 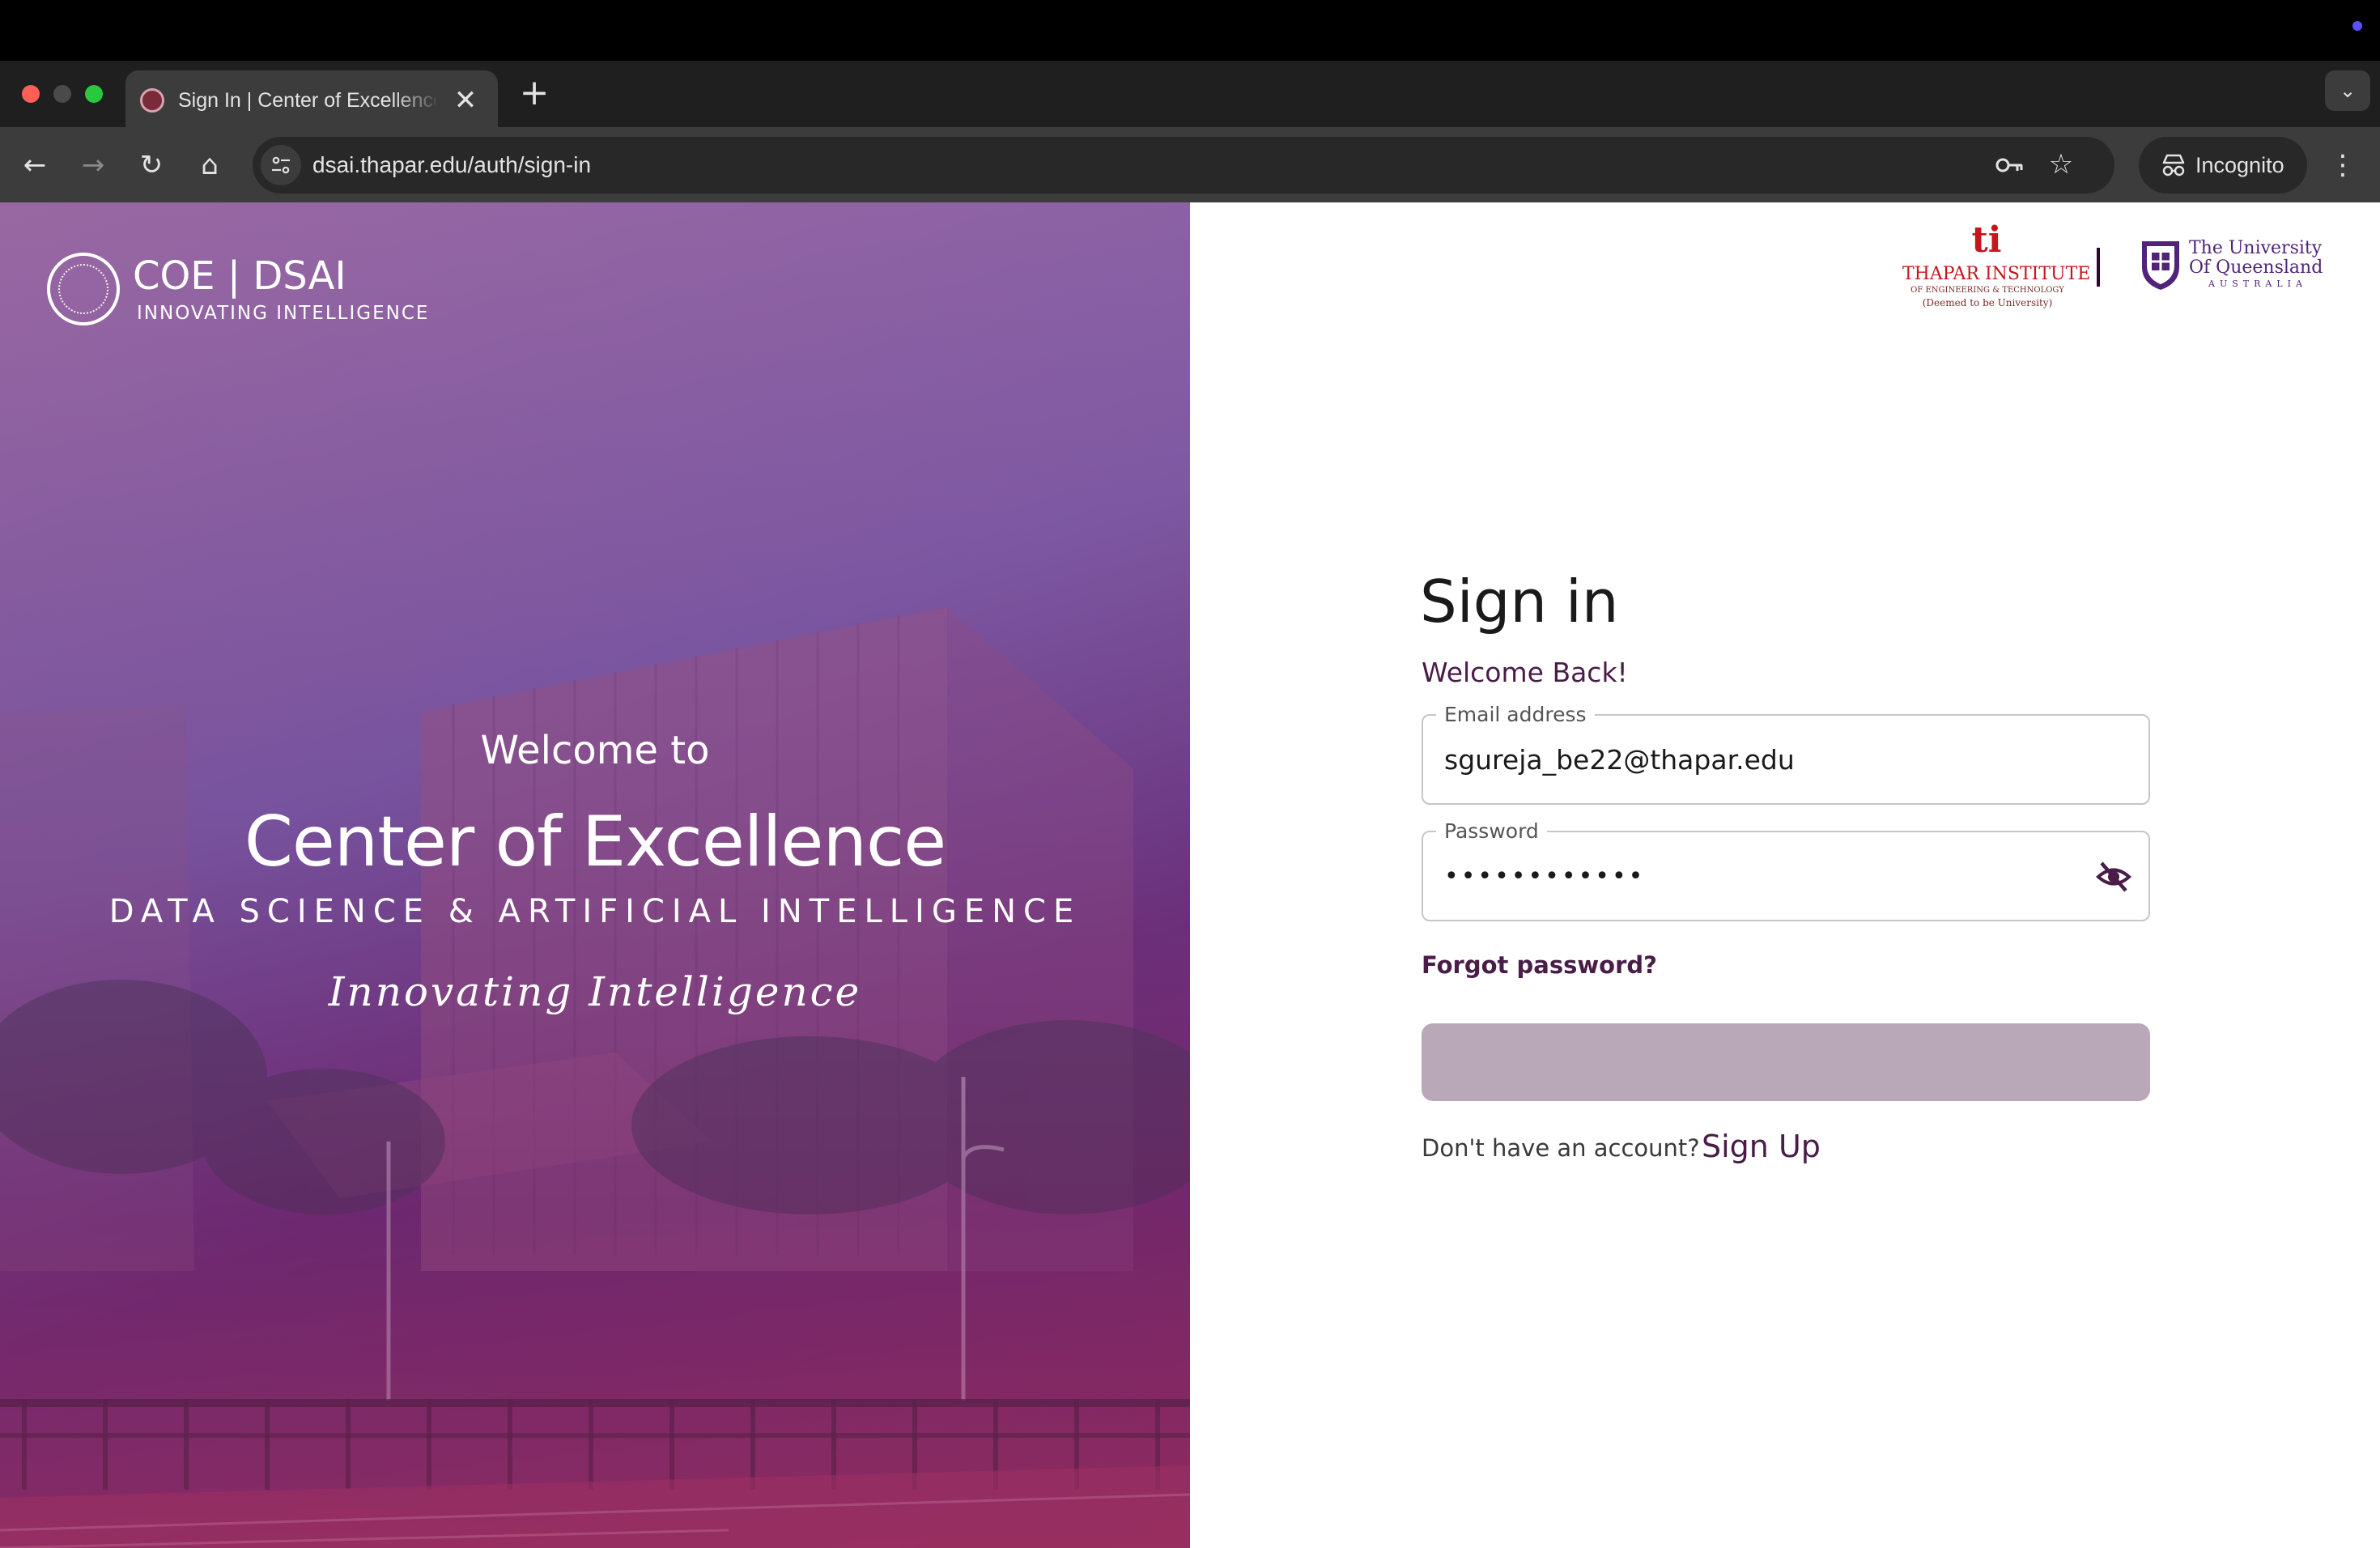 What do you see at coordinates (417, 99) in the screenshot?
I see `tab-title-fade` at bounding box center [417, 99].